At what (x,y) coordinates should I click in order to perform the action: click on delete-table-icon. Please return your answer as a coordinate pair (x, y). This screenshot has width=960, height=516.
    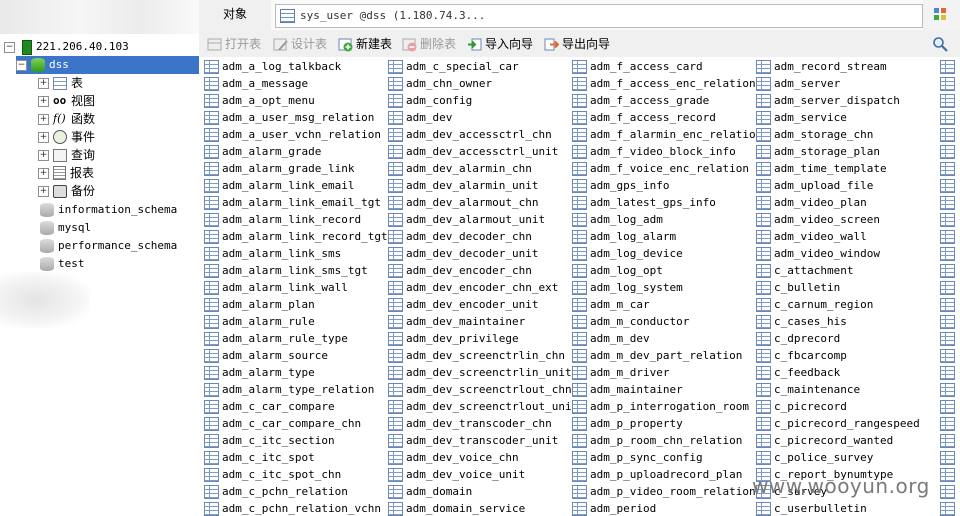
    Looking at the image, I should click on (409, 45).